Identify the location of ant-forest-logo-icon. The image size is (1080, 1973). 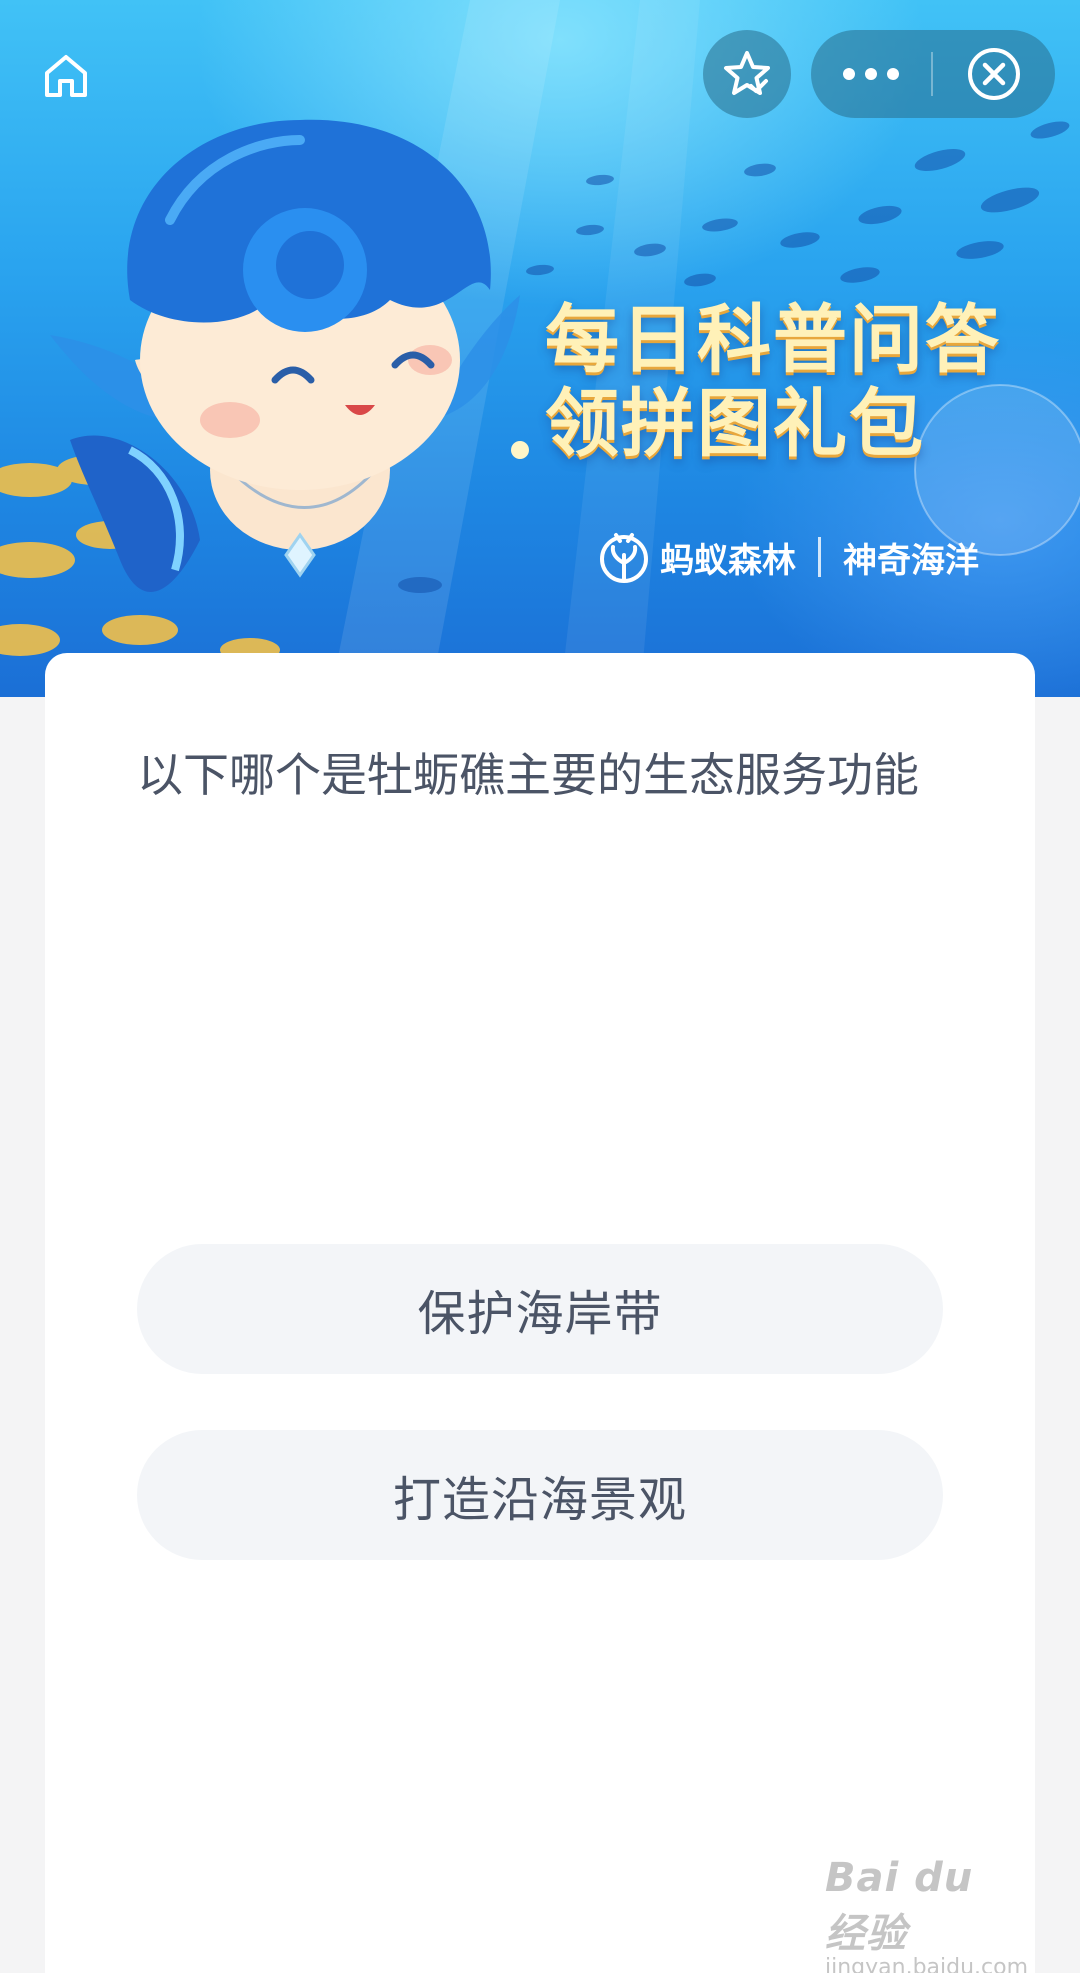
(624, 558).